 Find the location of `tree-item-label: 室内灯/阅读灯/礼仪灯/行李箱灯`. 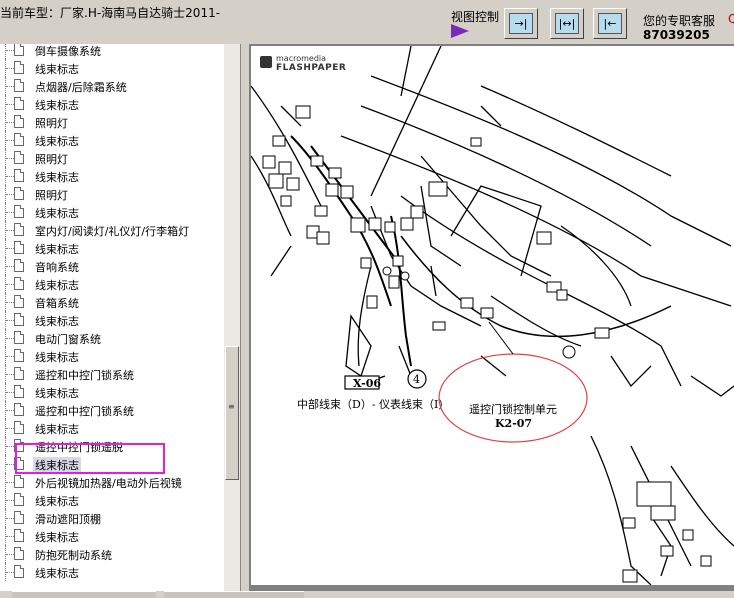

tree-item-label: 室内灯/阅读灯/礼仪灯/行李箱灯 is located at coordinates (112, 231).